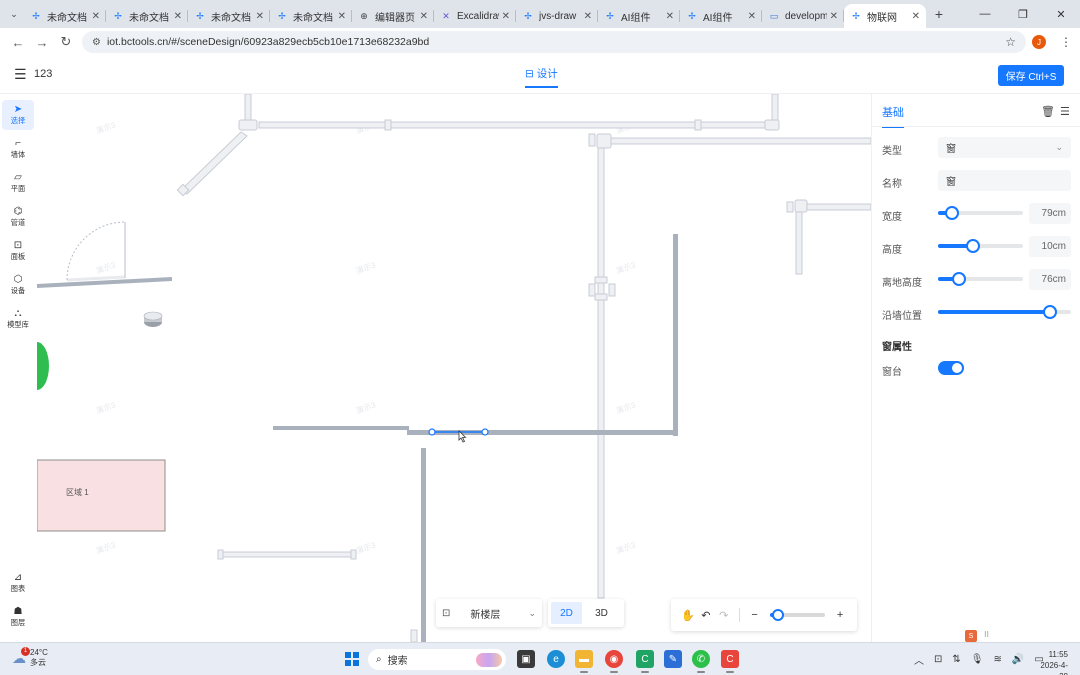 This screenshot has height=675, width=1080. What do you see at coordinates (18, 617) in the screenshot?
I see `tool-layer: ☗ 图层` at bounding box center [18, 617].